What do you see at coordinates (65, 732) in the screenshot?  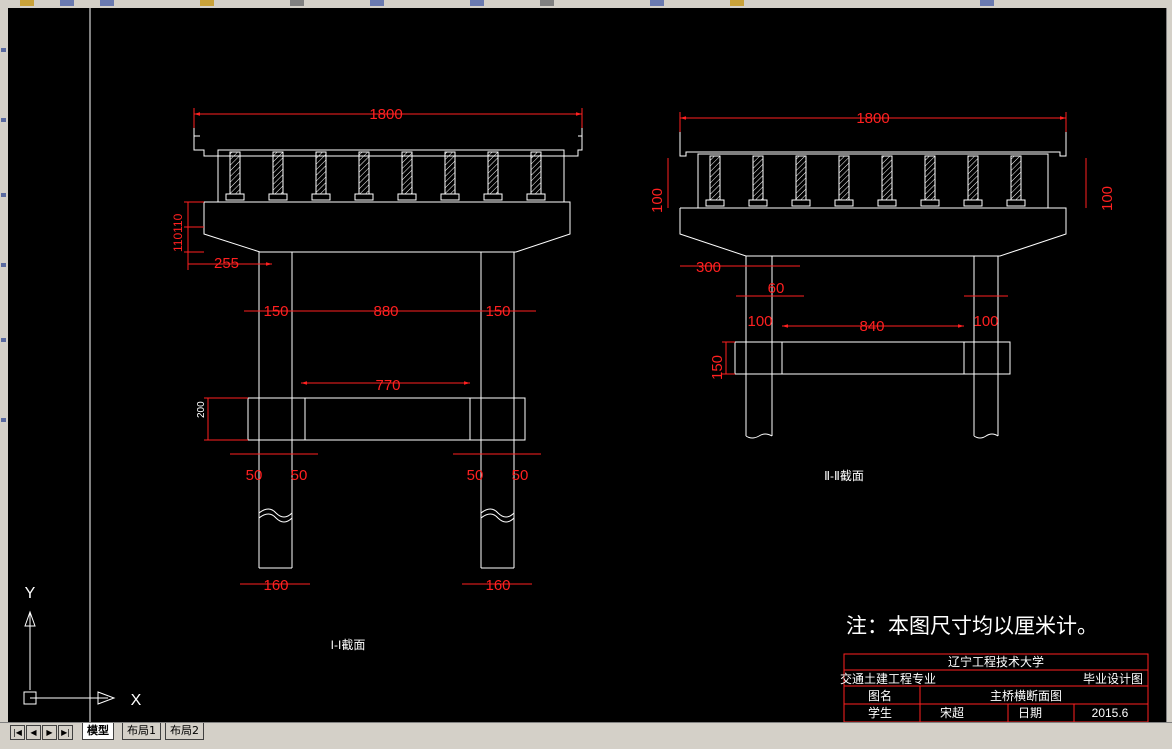 I see `nav-last-button: ▶|` at bounding box center [65, 732].